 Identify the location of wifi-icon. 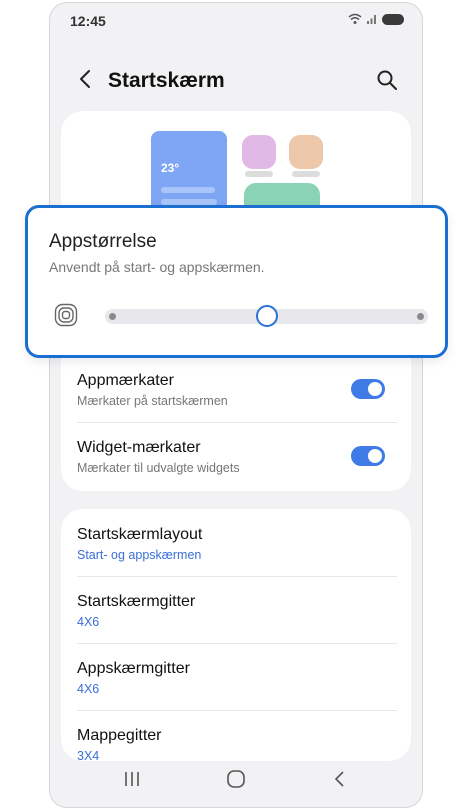
(355, 18).